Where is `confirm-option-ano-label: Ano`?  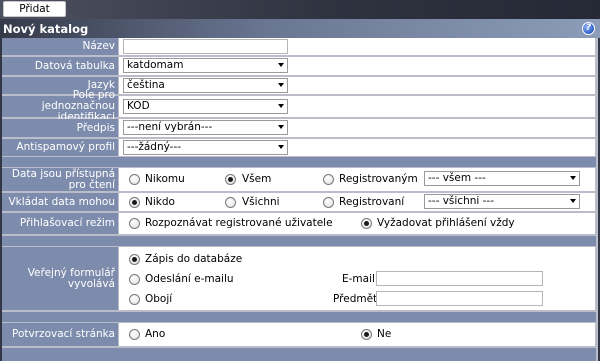 confirm-option-ano-label: Ano is located at coordinates (155, 334).